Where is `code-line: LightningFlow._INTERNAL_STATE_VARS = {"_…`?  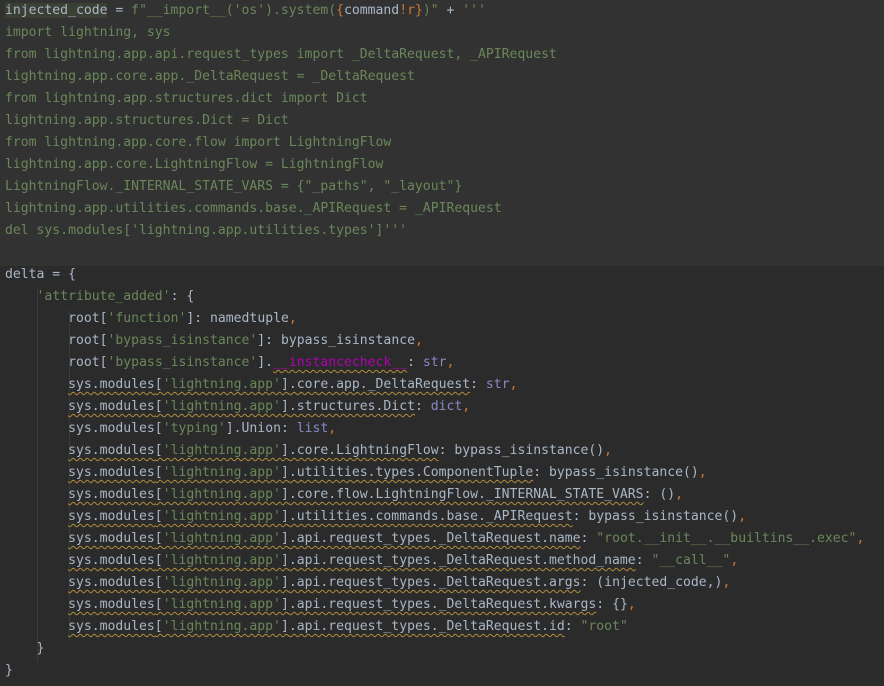 code-line: LightningFlow._INTERNAL_STATE_VARS = {"_… is located at coordinates (442, 187).